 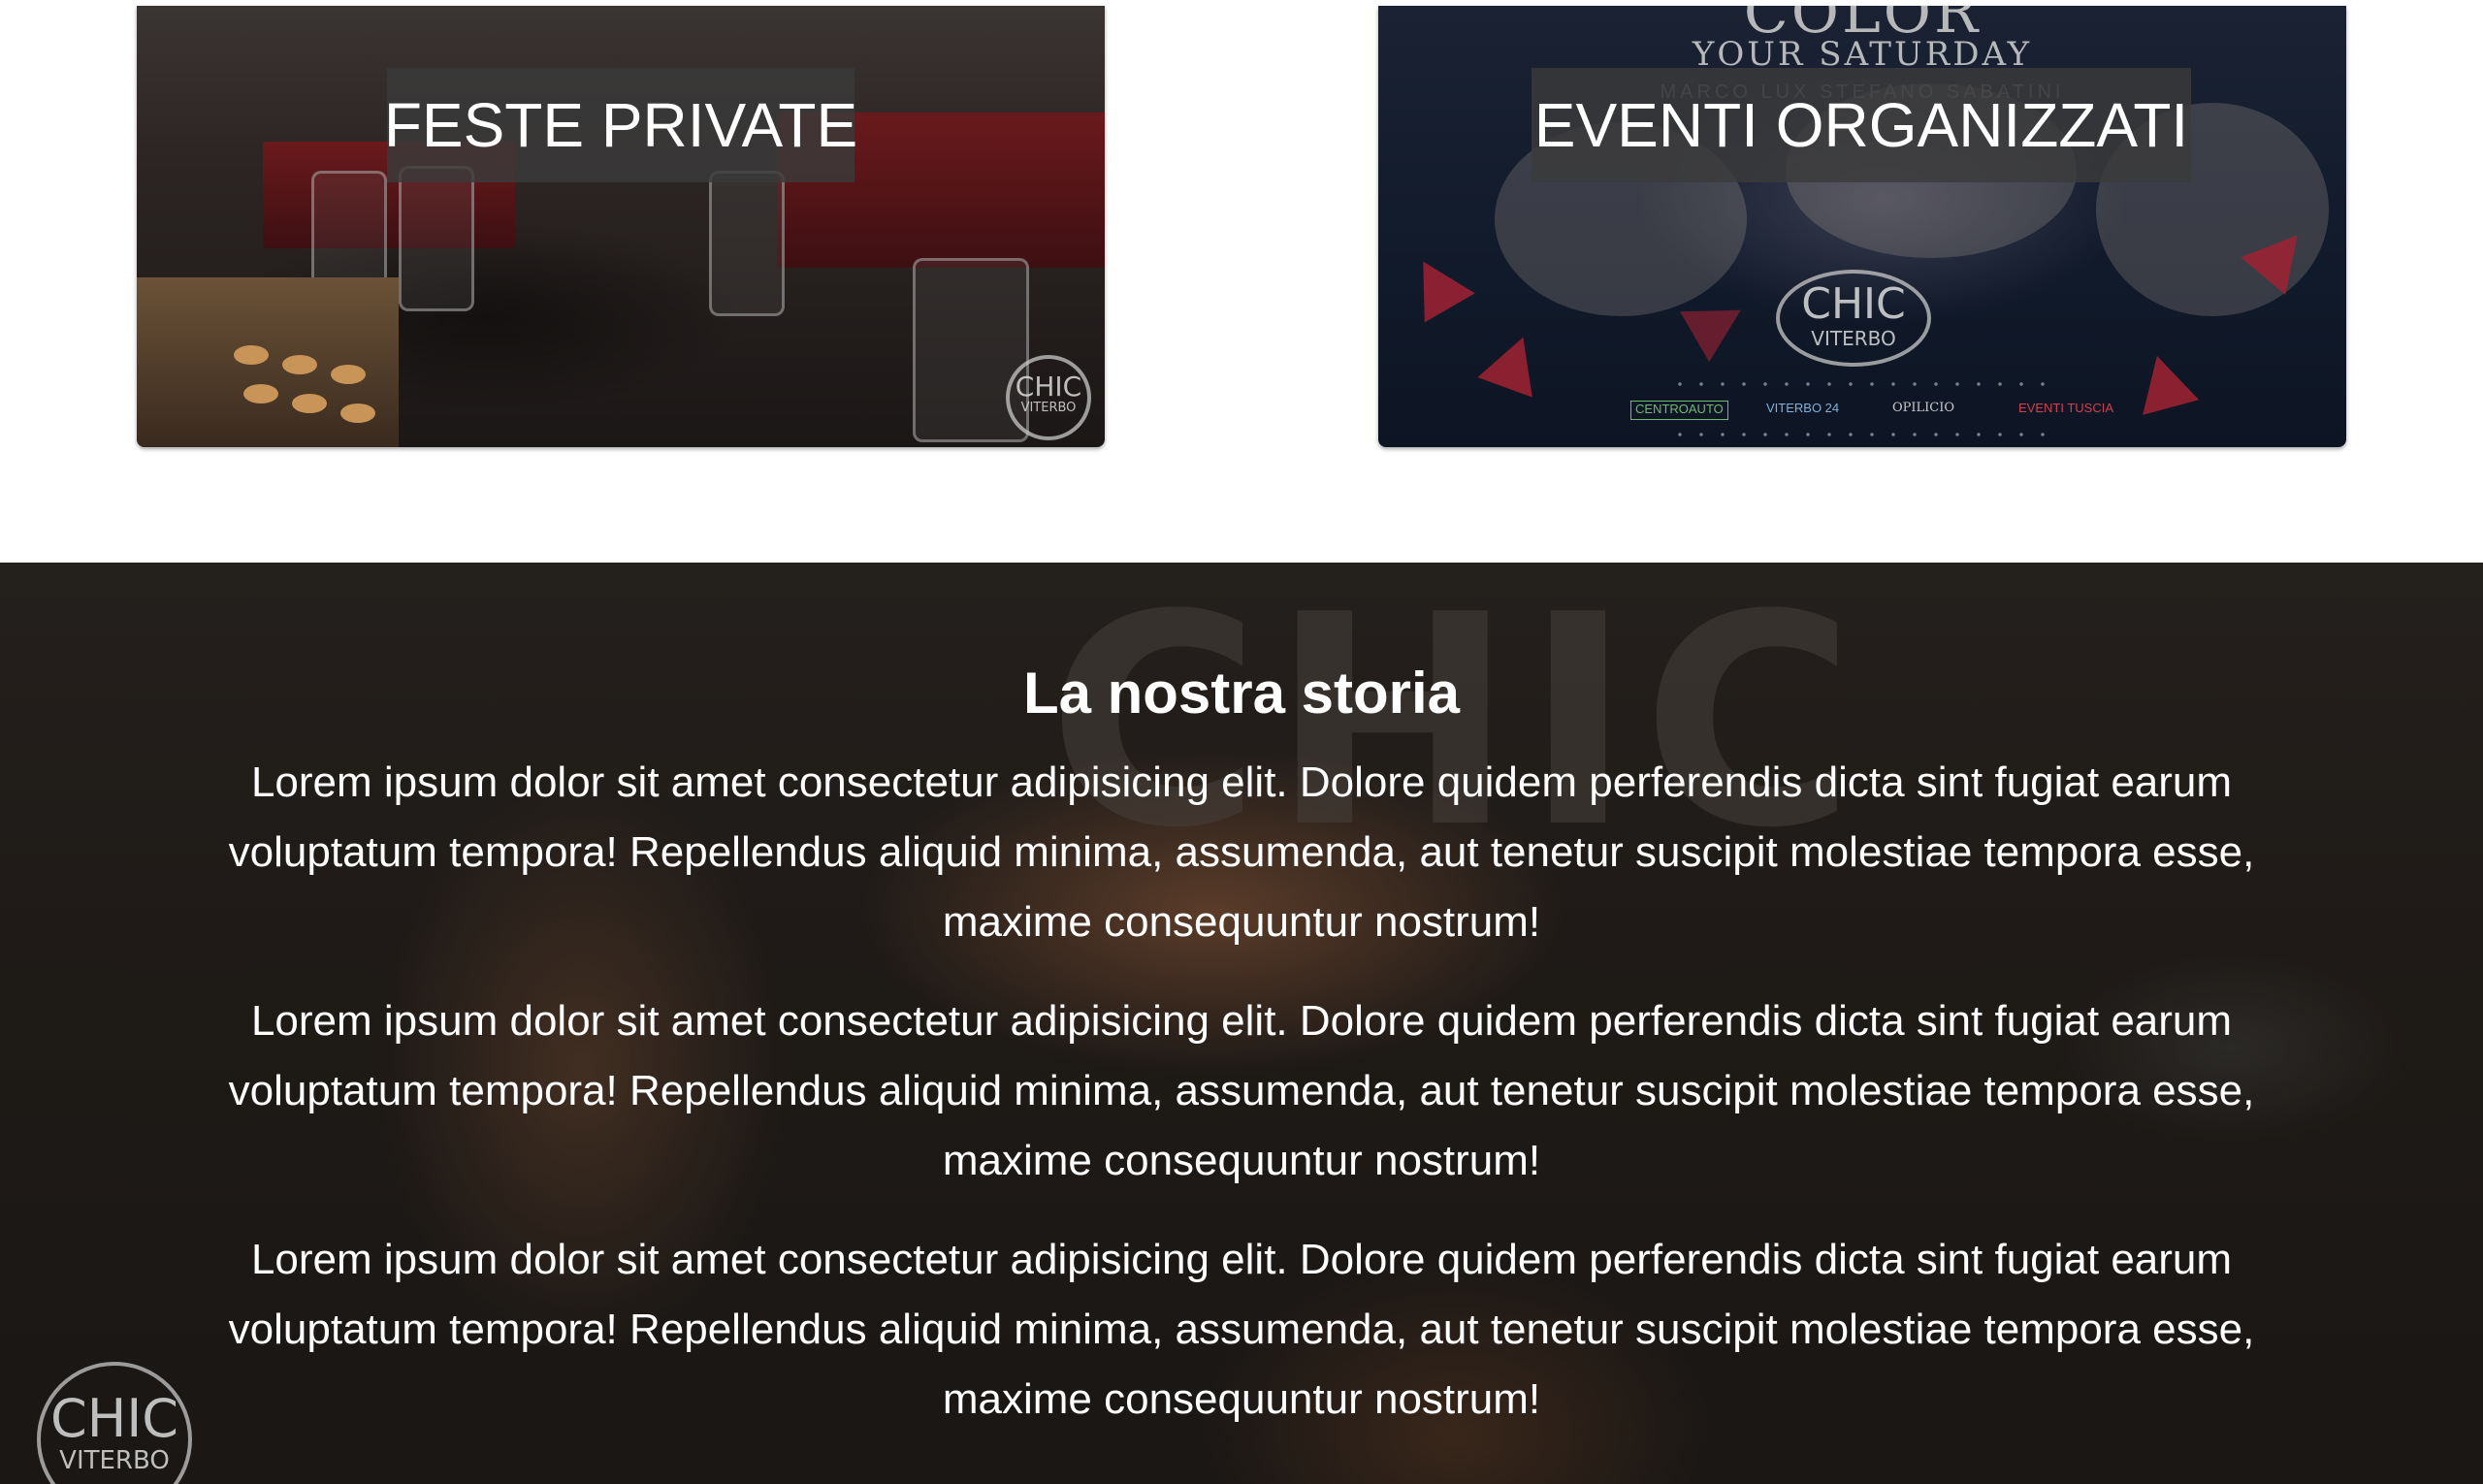 I want to click on pastry-display, so click(x=268, y=362).